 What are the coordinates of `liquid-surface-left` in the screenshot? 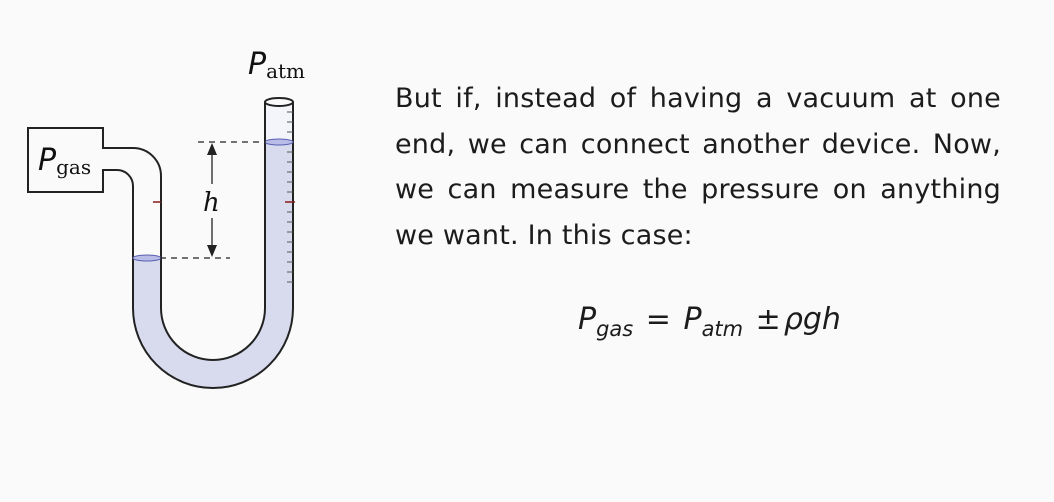 It's located at (147, 258).